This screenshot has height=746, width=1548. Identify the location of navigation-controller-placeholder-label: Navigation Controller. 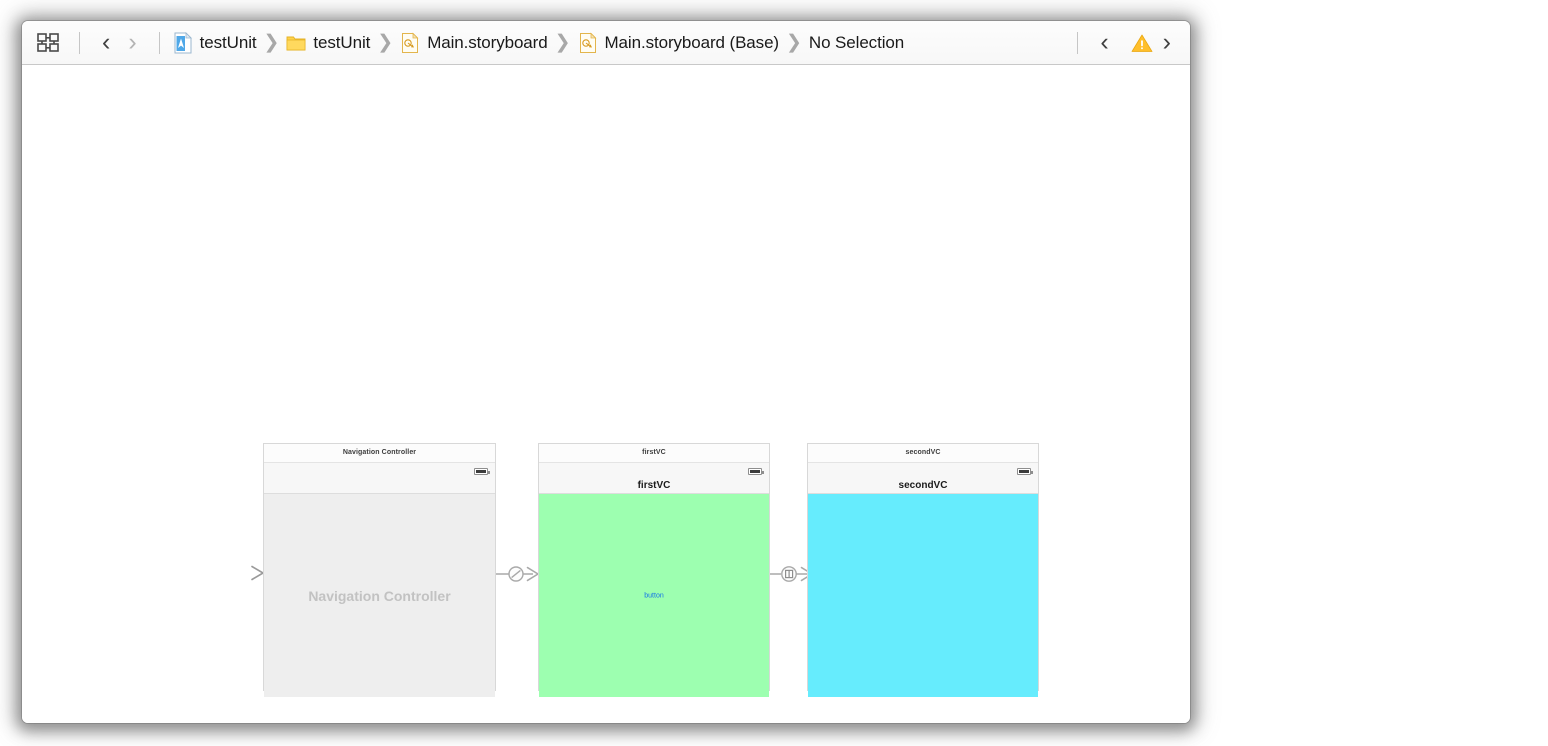
(379, 595).